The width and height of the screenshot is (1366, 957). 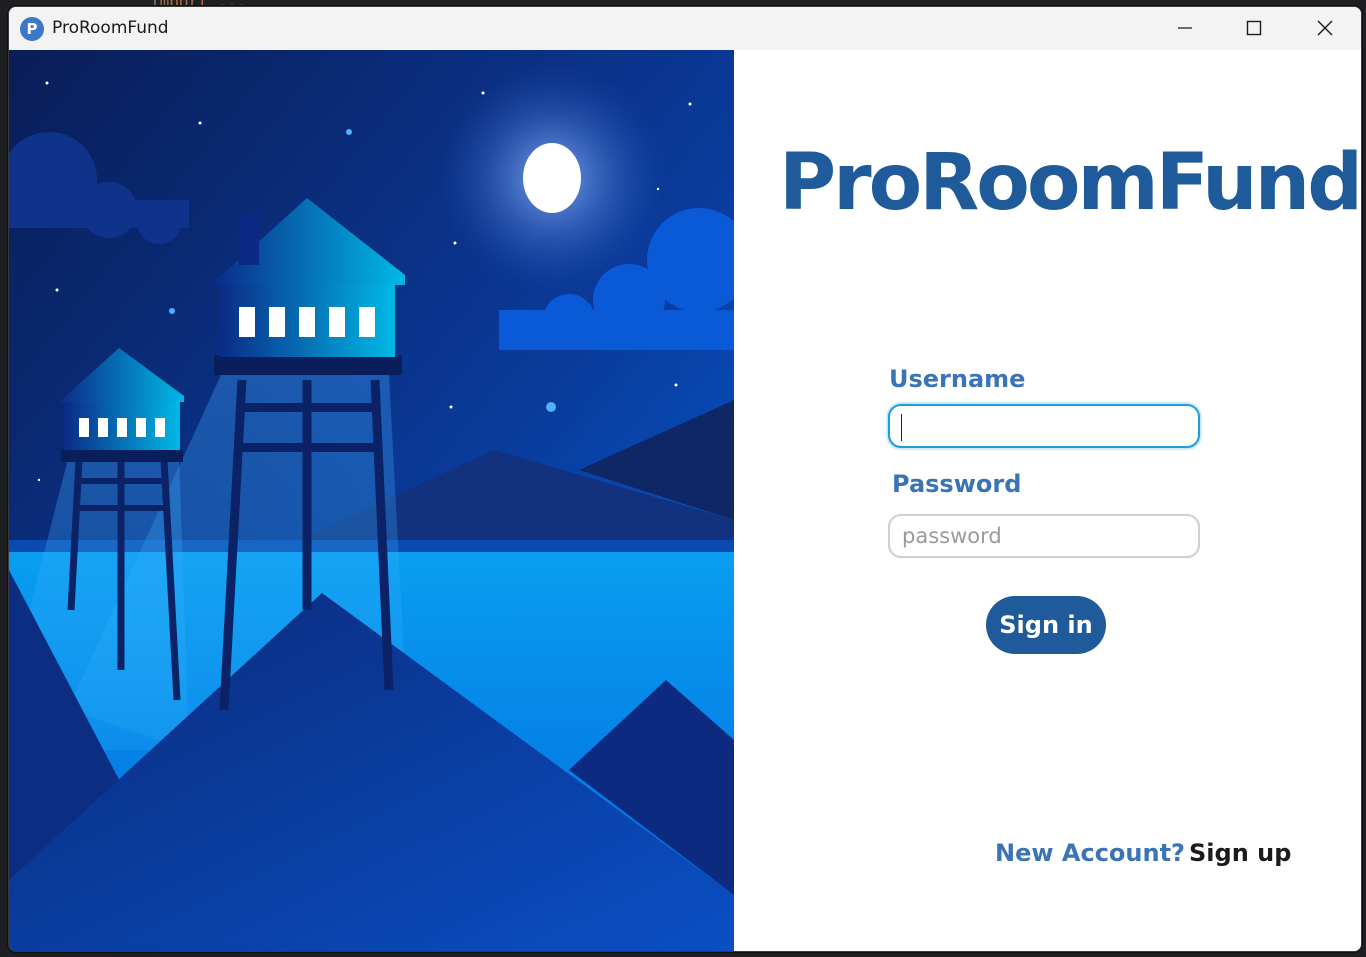 I want to click on sign-up-link: Sign up, so click(x=1240, y=853).